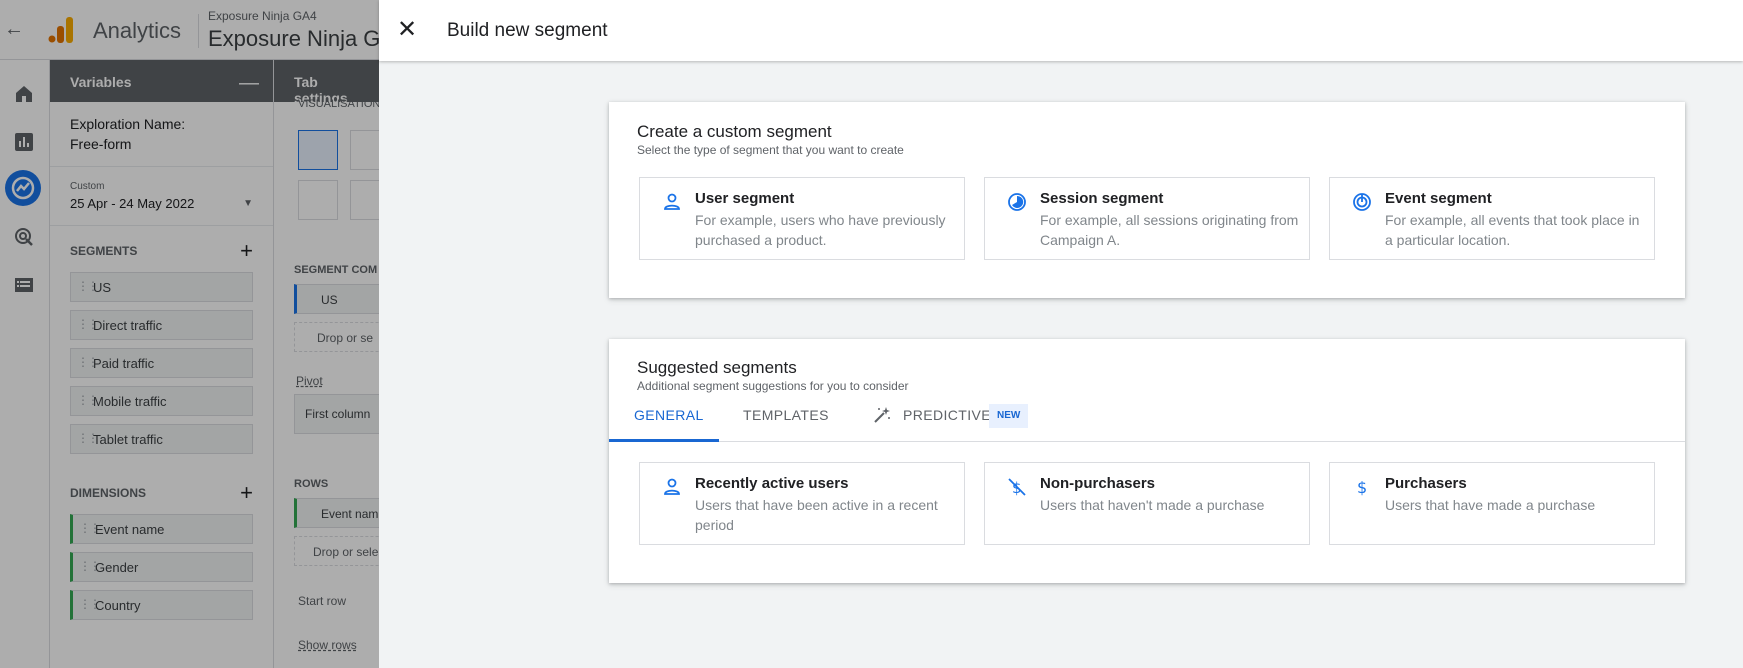  I want to click on no-dollar-icon: $, so click(1017, 487).